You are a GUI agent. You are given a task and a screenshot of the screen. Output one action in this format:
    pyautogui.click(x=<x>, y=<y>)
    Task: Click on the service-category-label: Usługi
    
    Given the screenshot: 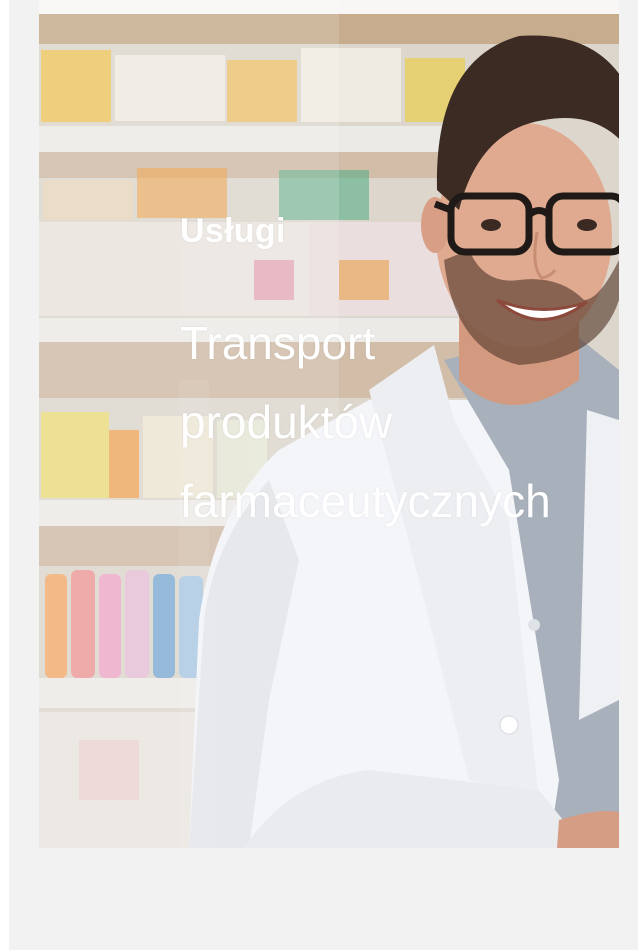 What is the action you would take?
    pyautogui.click(x=233, y=231)
    